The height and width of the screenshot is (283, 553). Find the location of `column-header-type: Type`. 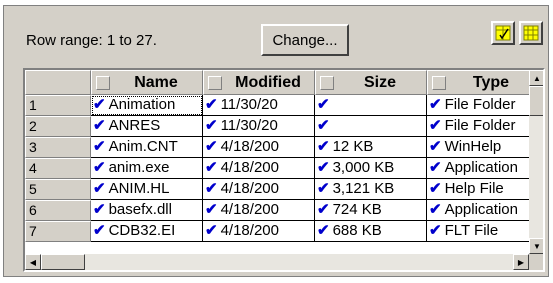

column-header-type: Type is located at coordinates (482, 82).